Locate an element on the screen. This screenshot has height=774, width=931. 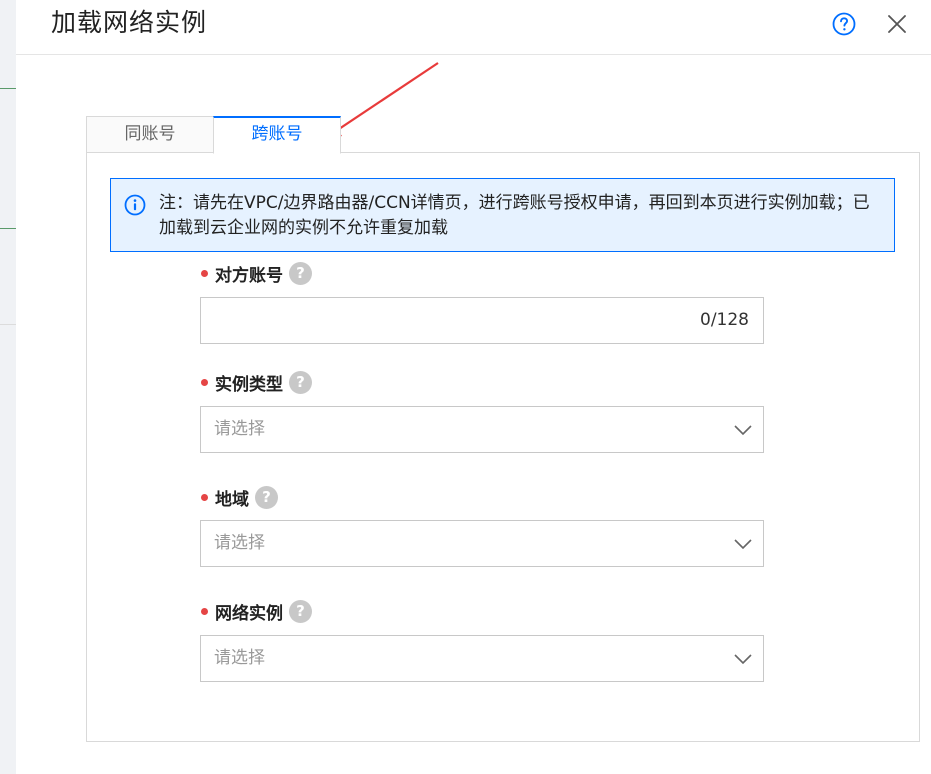
network-instance-field-label: 网络实例 ? is located at coordinates (256, 611).